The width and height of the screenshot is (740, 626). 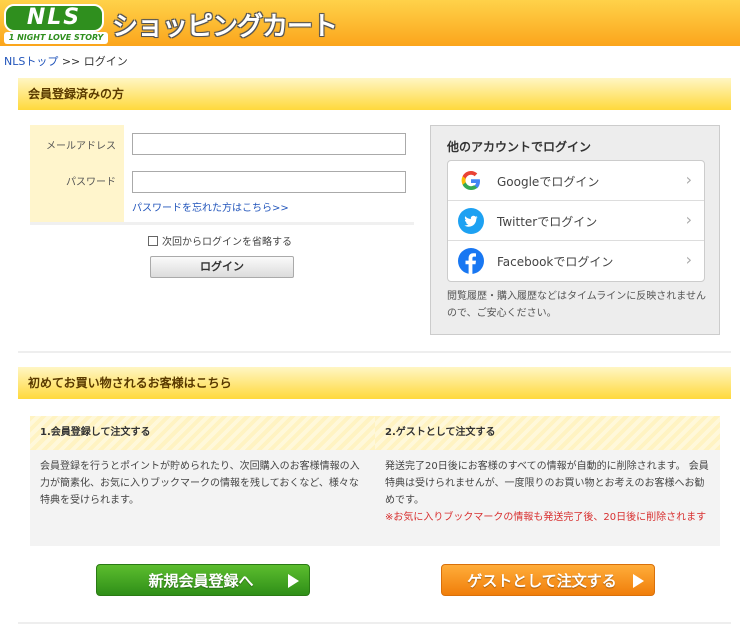 I want to click on facebook-icon, so click(x=471, y=261).